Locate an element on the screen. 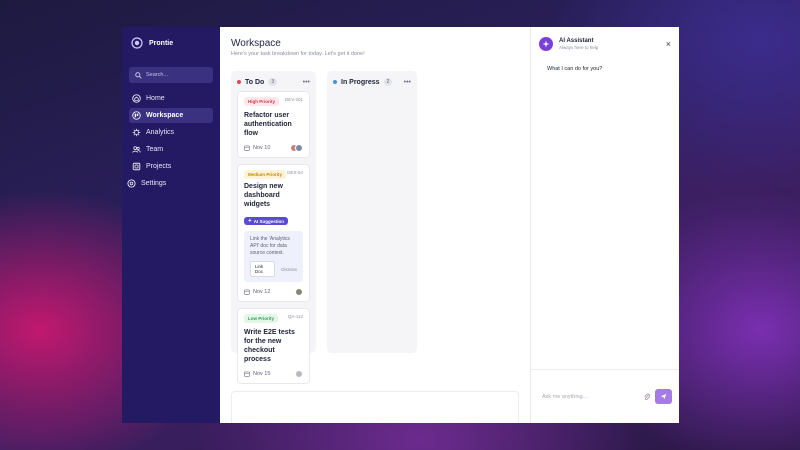 Image resolution: width=800 pixels, height=450 pixels. sidebar-item-analytics: Analytics is located at coordinates (171, 132).